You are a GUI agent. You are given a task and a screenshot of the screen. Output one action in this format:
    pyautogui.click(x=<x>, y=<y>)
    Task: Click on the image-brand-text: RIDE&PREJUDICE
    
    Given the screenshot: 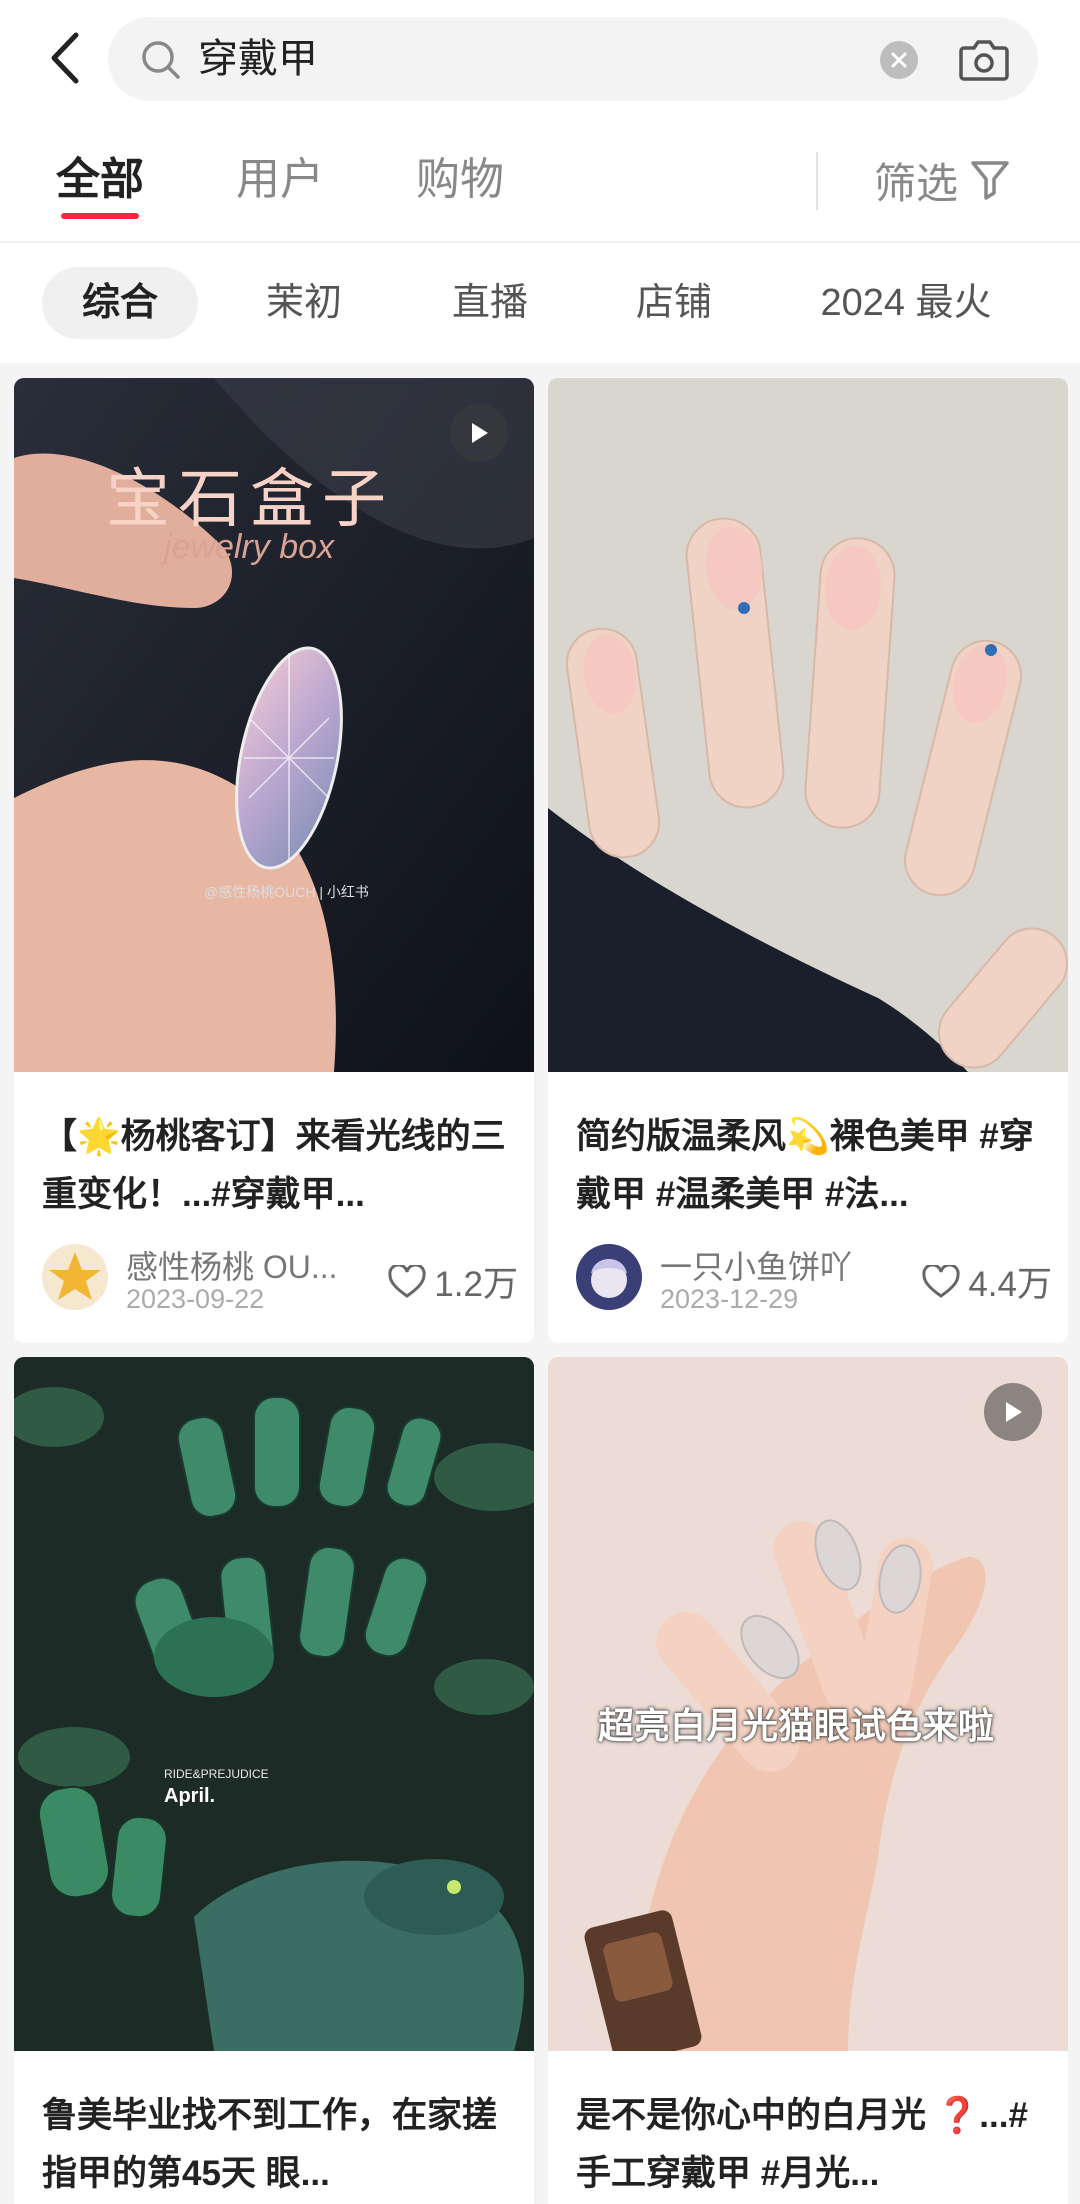 What is the action you would take?
    pyautogui.click(x=216, y=1774)
    